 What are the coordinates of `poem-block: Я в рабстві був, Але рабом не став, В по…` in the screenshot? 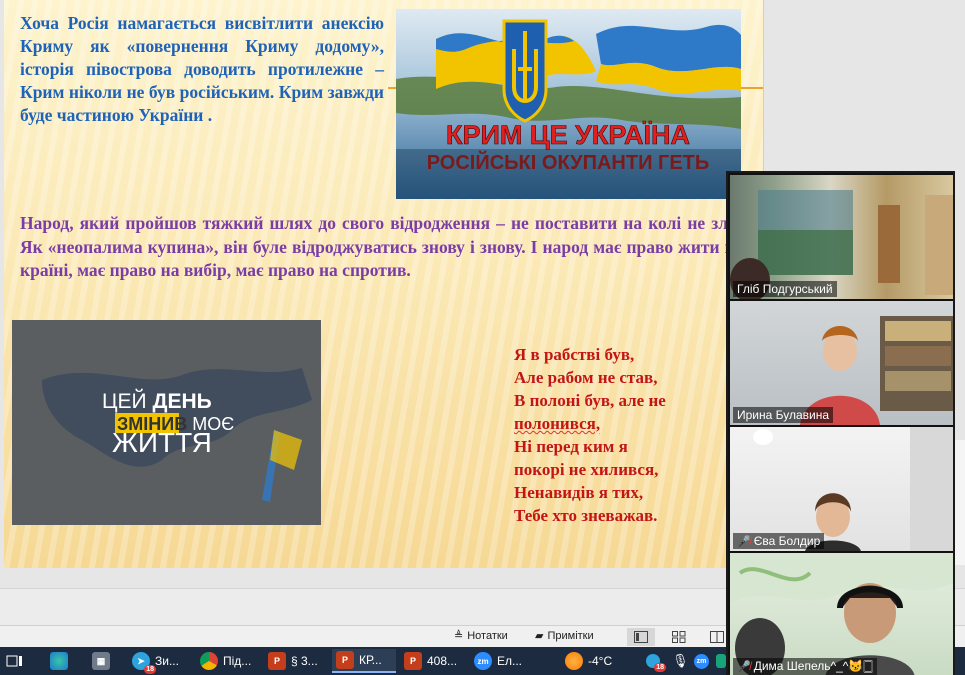 It's located at (590, 435).